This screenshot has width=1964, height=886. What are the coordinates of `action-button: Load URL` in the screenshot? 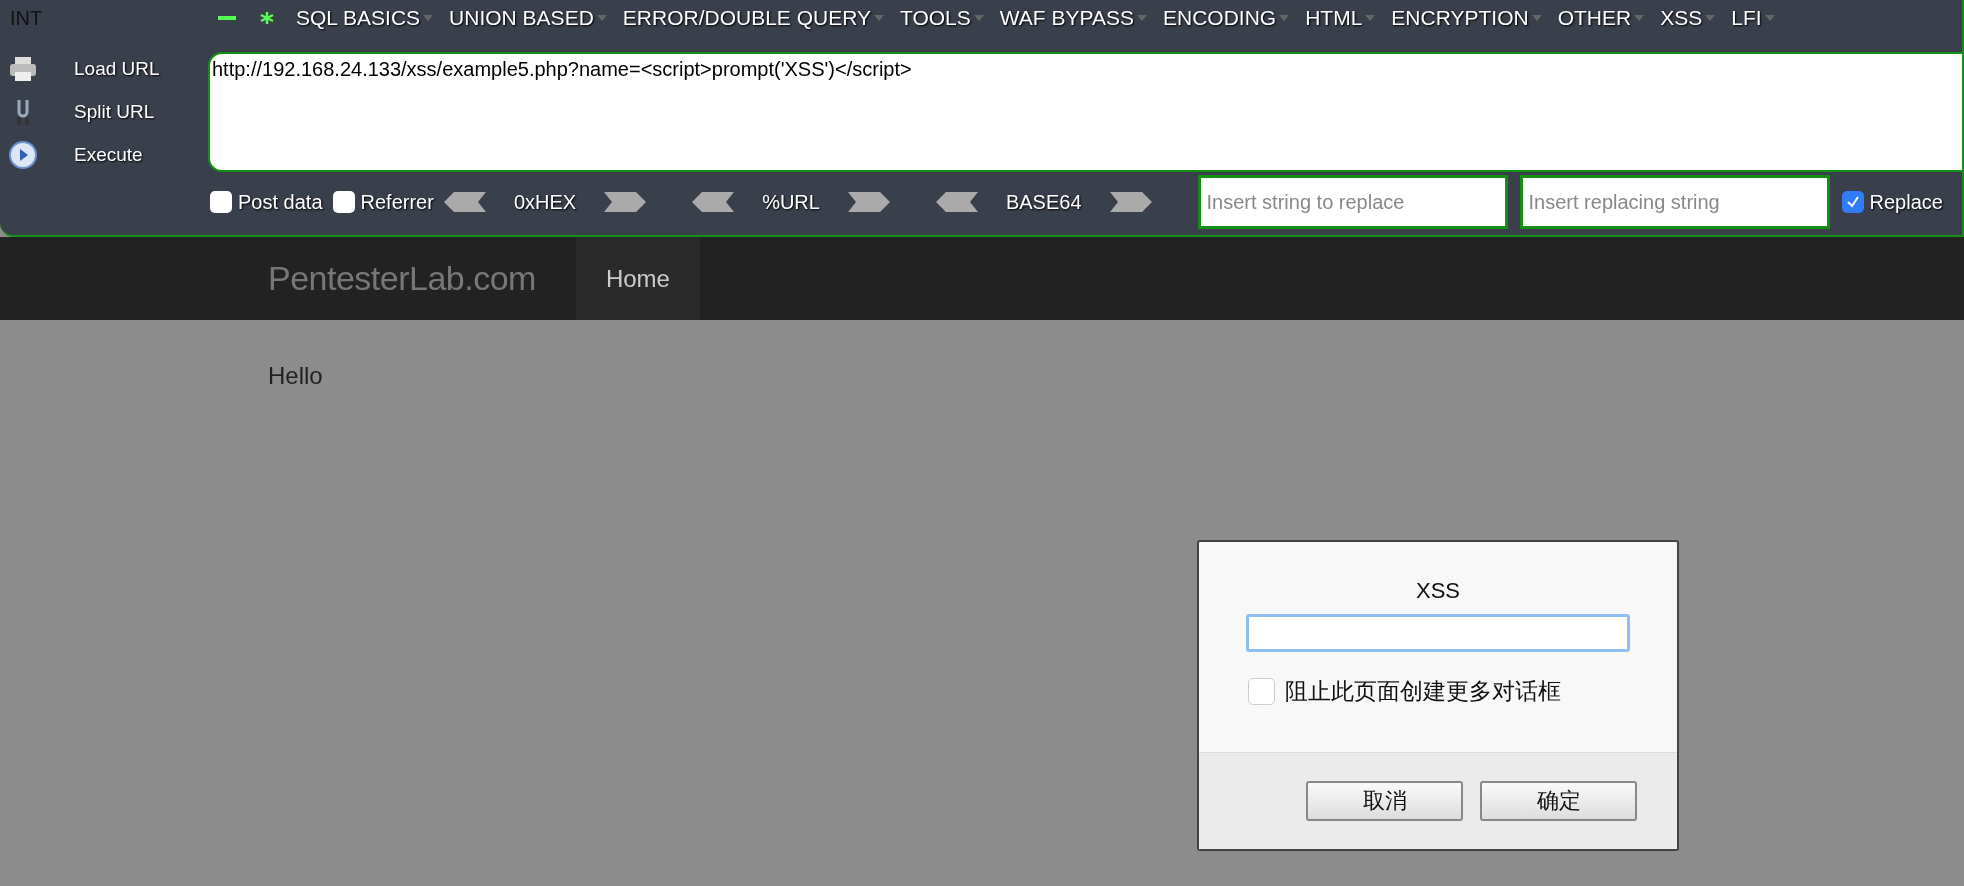 It's located at (104, 69).